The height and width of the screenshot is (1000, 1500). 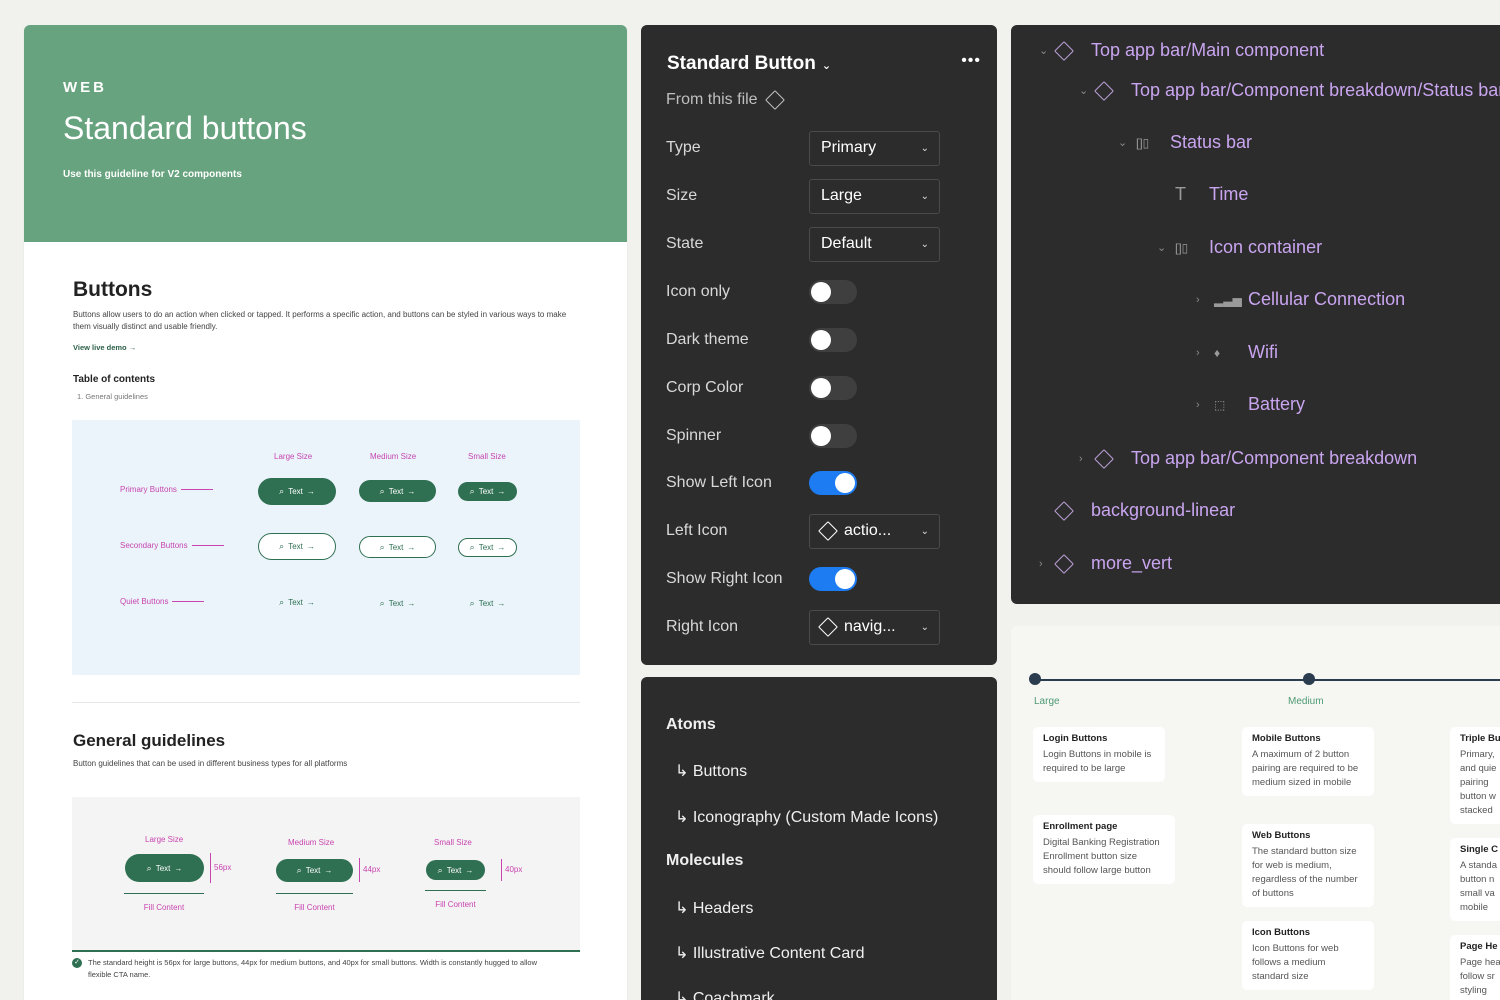 What do you see at coordinates (833, 340) in the screenshot?
I see `dark-theme-toggle` at bounding box center [833, 340].